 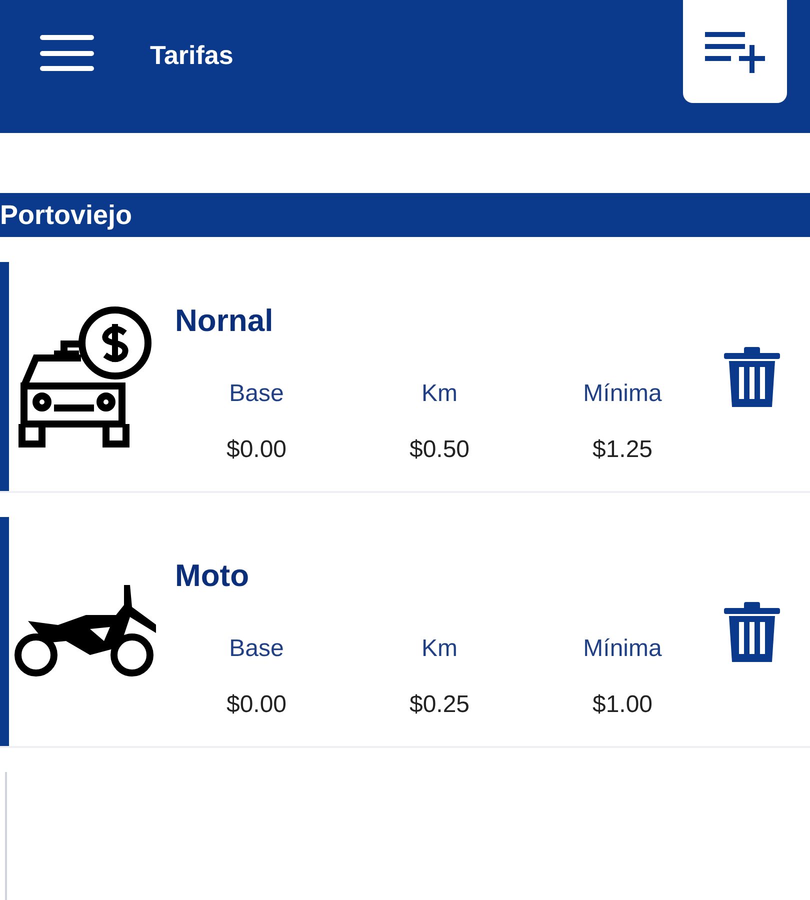 I want to click on page-title: Tarifas, so click(x=192, y=55).